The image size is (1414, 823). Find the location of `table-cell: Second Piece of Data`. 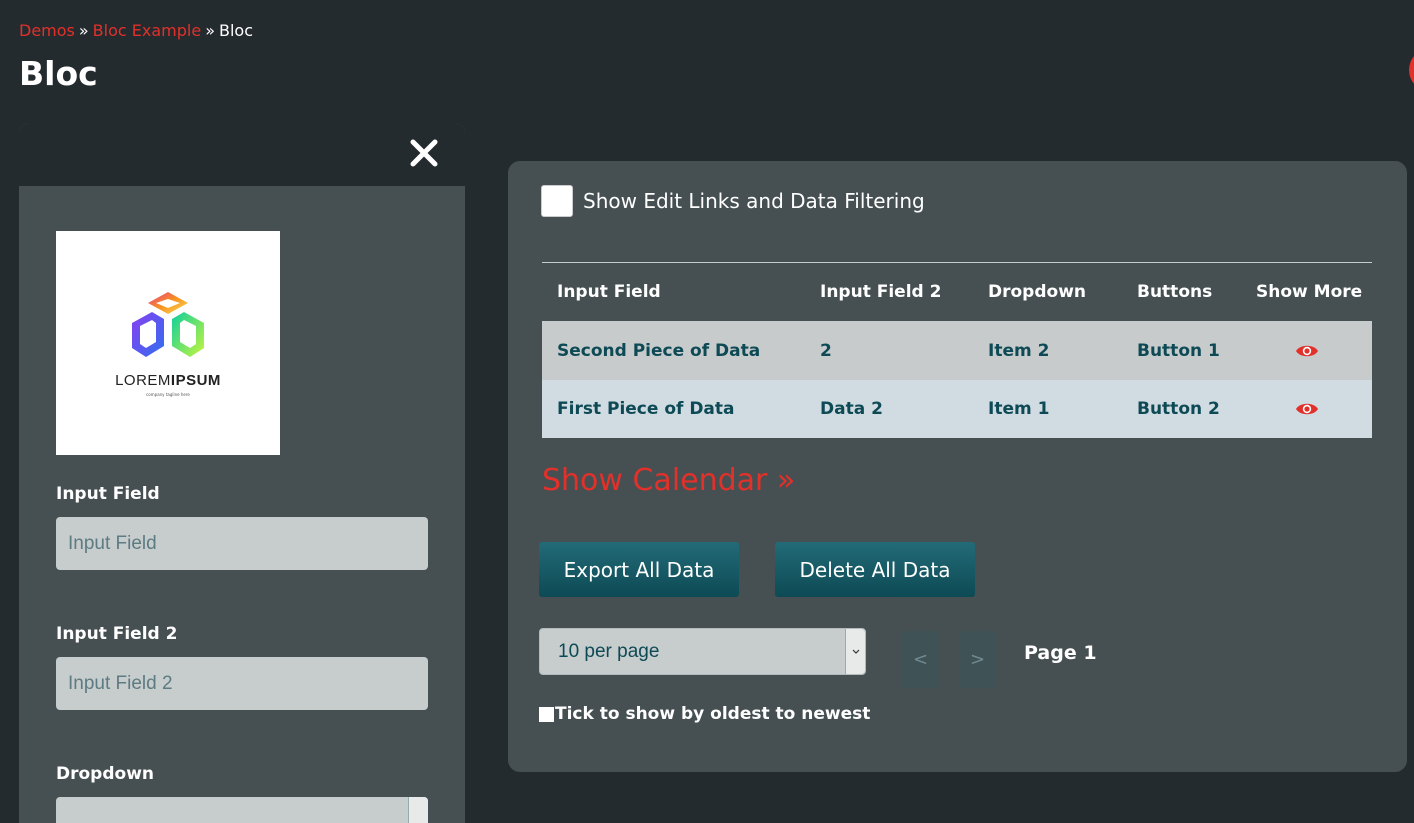

table-cell: Second Piece of Data is located at coordinates (673, 350).